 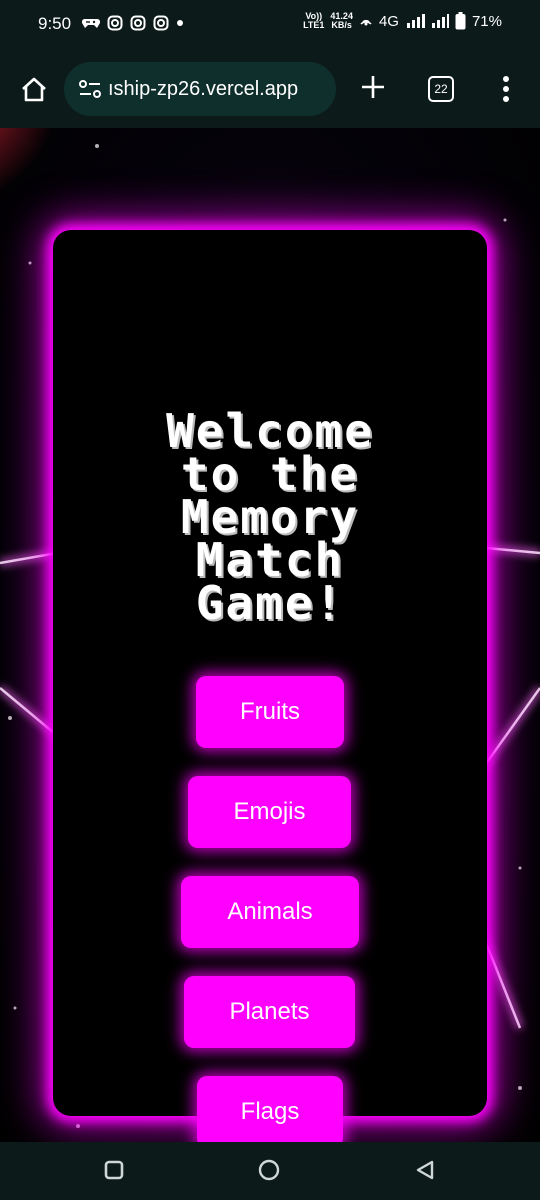 What do you see at coordinates (270, 712) in the screenshot?
I see `fruits-button: Fruits` at bounding box center [270, 712].